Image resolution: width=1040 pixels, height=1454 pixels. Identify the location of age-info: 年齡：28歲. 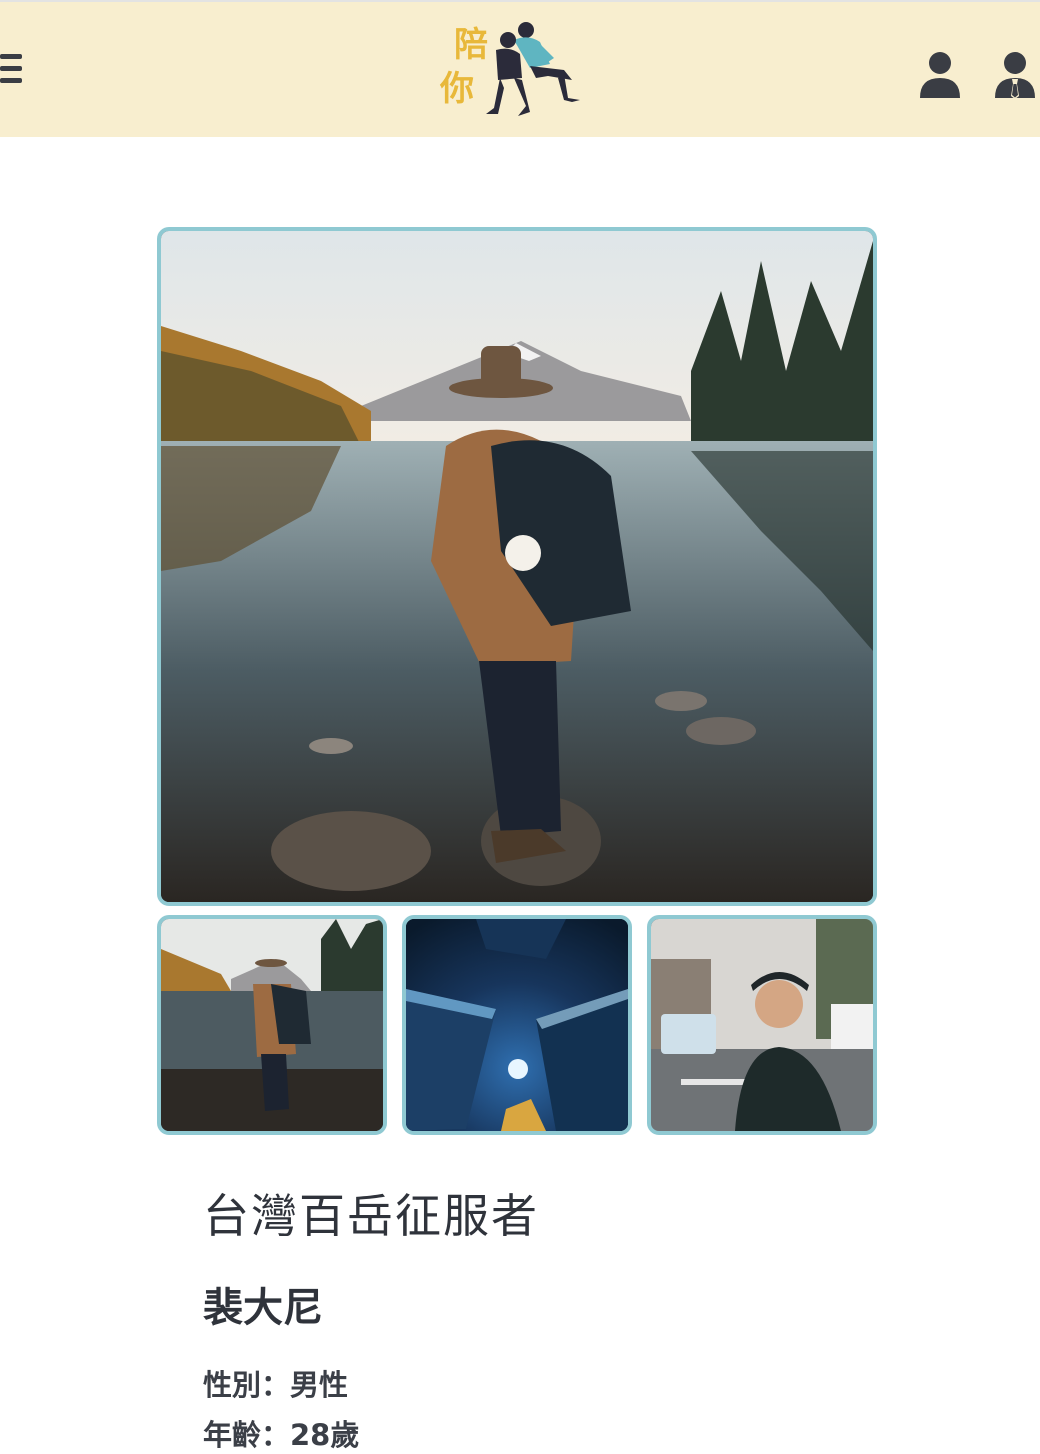
(281, 1435).